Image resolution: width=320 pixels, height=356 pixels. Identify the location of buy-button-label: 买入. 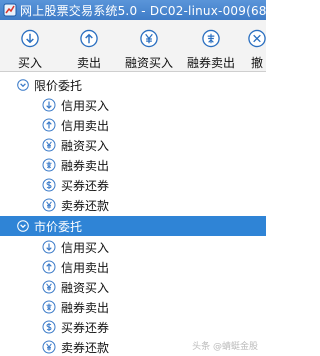
(29, 63).